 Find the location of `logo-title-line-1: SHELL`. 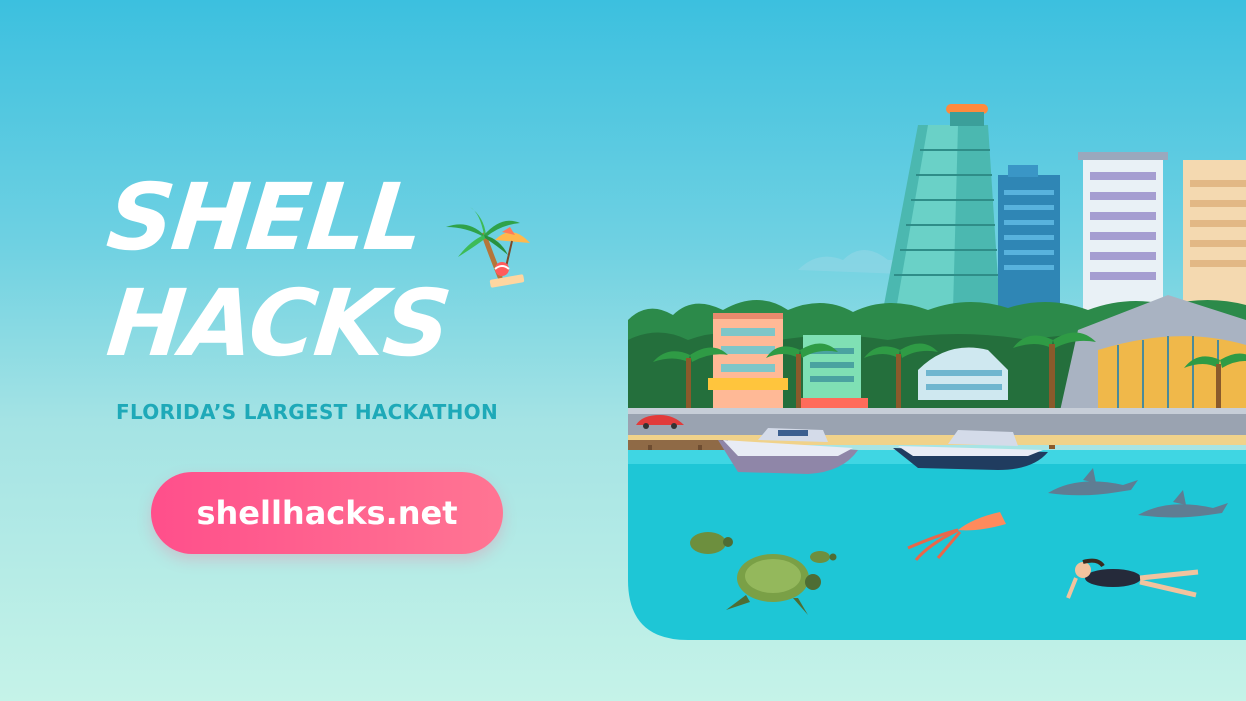

logo-title-line-1: SHELL is located at coordinates (265, 217).